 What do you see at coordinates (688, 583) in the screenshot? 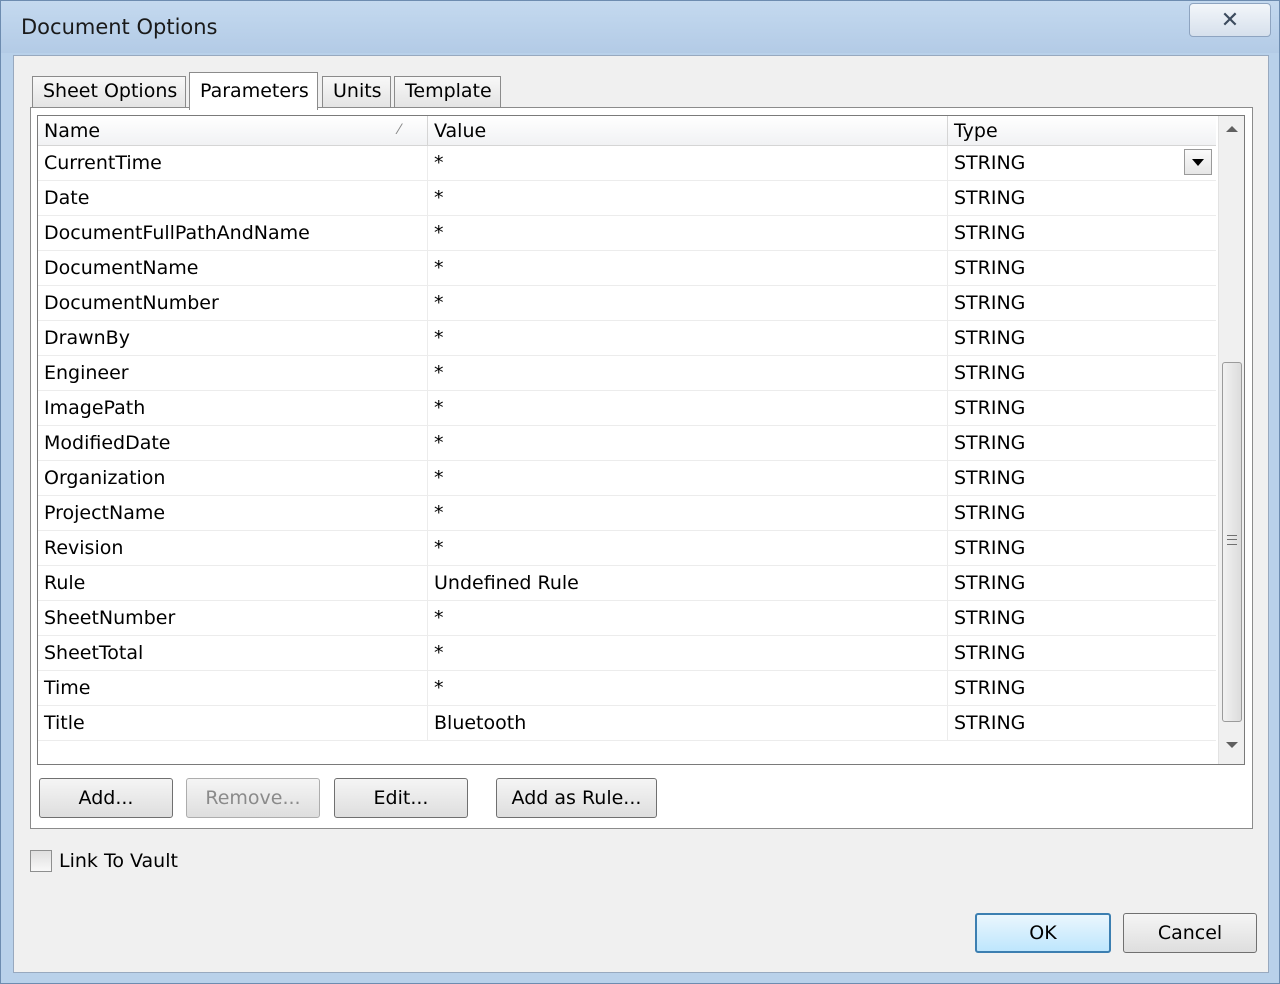
I see `parameter-value-cell: Undefined Rule` at bounding box center [688, 583].